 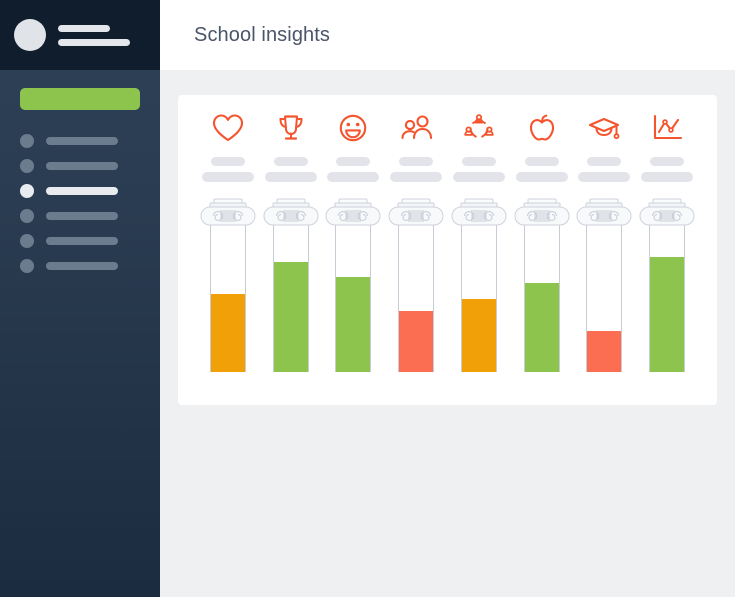 I want to click on graduation-cap-icon, so click(x=604, y=128).